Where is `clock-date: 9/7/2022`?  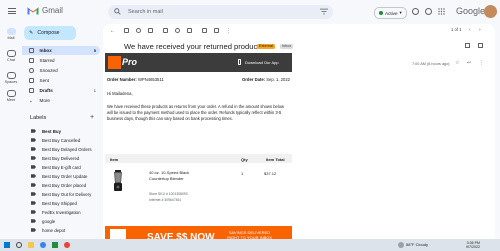
clock-date: 9/7/2022 is located at coordinates (473, 247).